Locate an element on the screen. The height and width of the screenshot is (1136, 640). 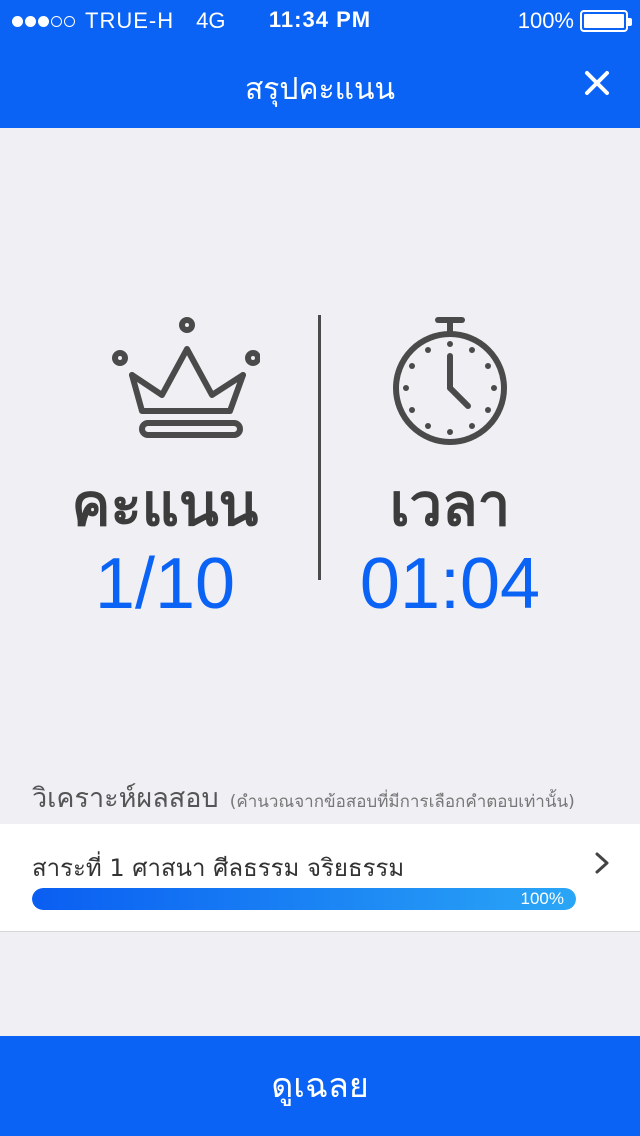
progress-percent: 100% is located at coordinates (542, 898).